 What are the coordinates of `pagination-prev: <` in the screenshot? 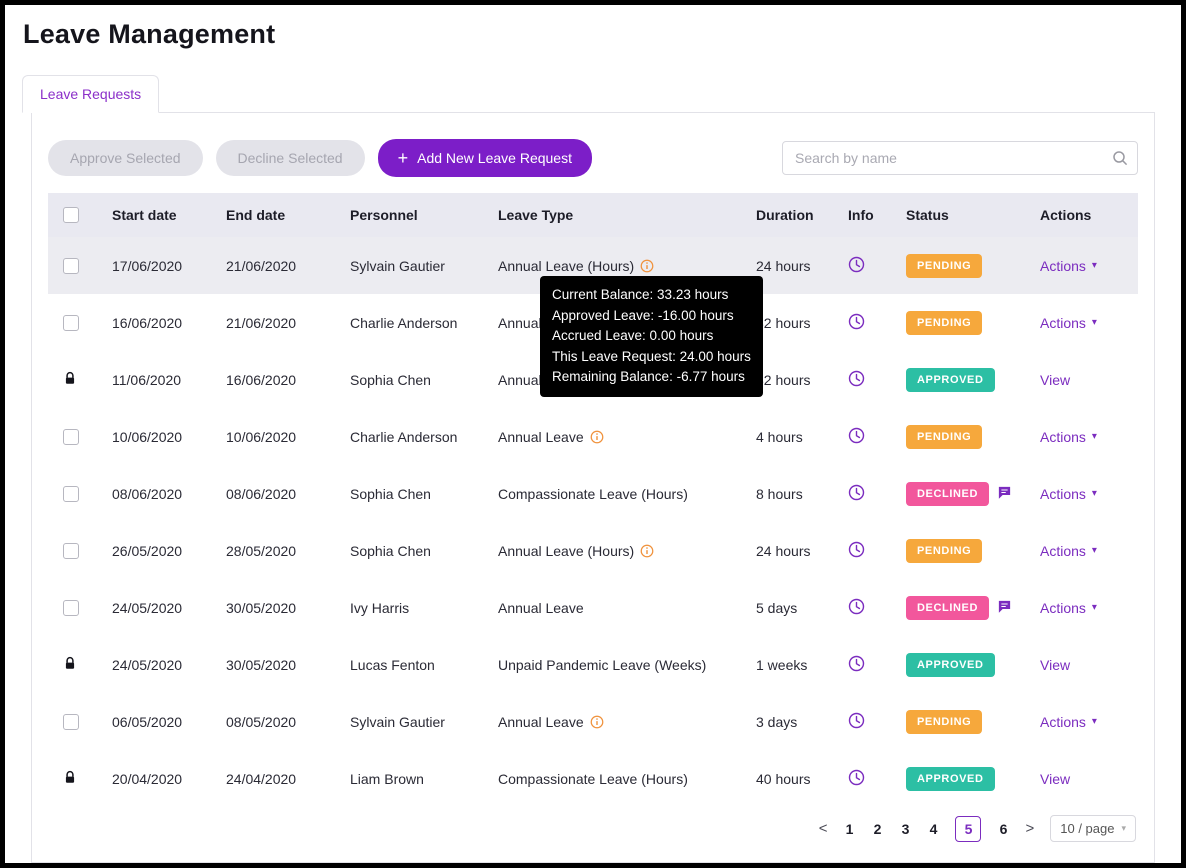 It's located at (823, 828).